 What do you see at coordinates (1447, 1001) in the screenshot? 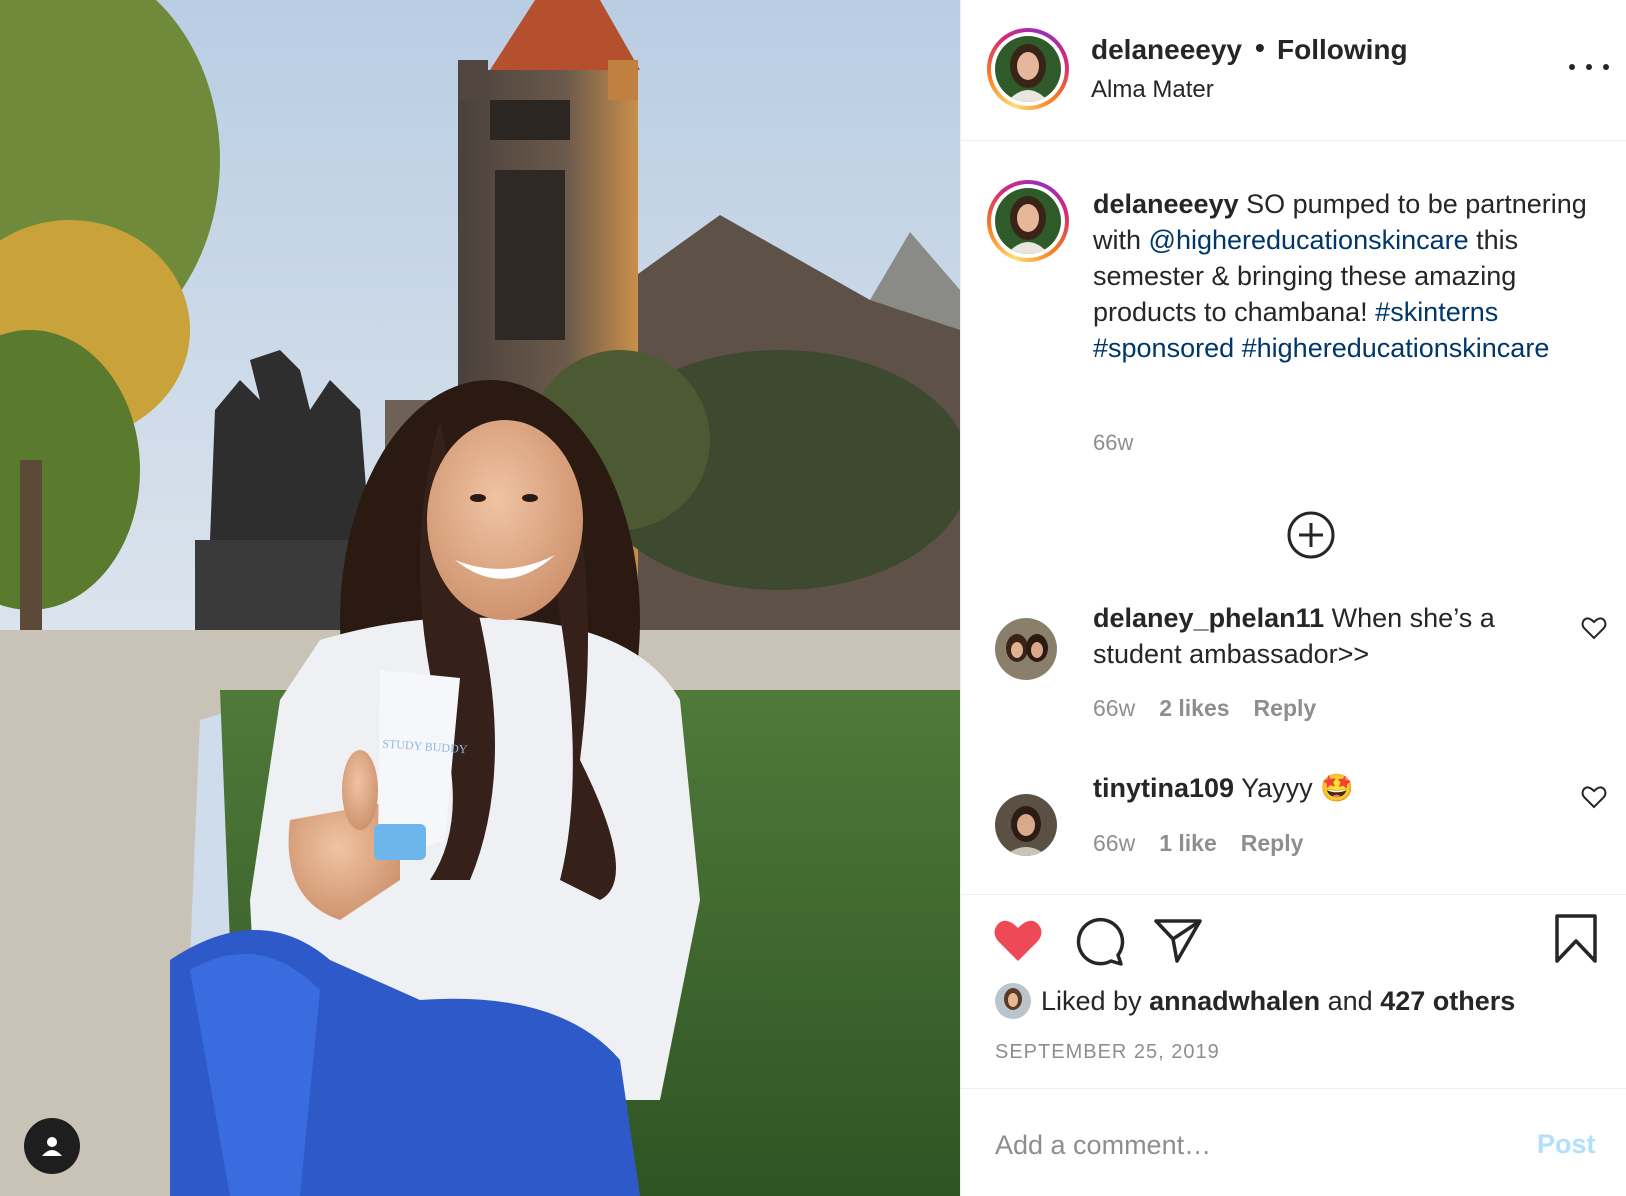
I see `likes-count-link: 427 others` at bounding box center [1447, 1001].